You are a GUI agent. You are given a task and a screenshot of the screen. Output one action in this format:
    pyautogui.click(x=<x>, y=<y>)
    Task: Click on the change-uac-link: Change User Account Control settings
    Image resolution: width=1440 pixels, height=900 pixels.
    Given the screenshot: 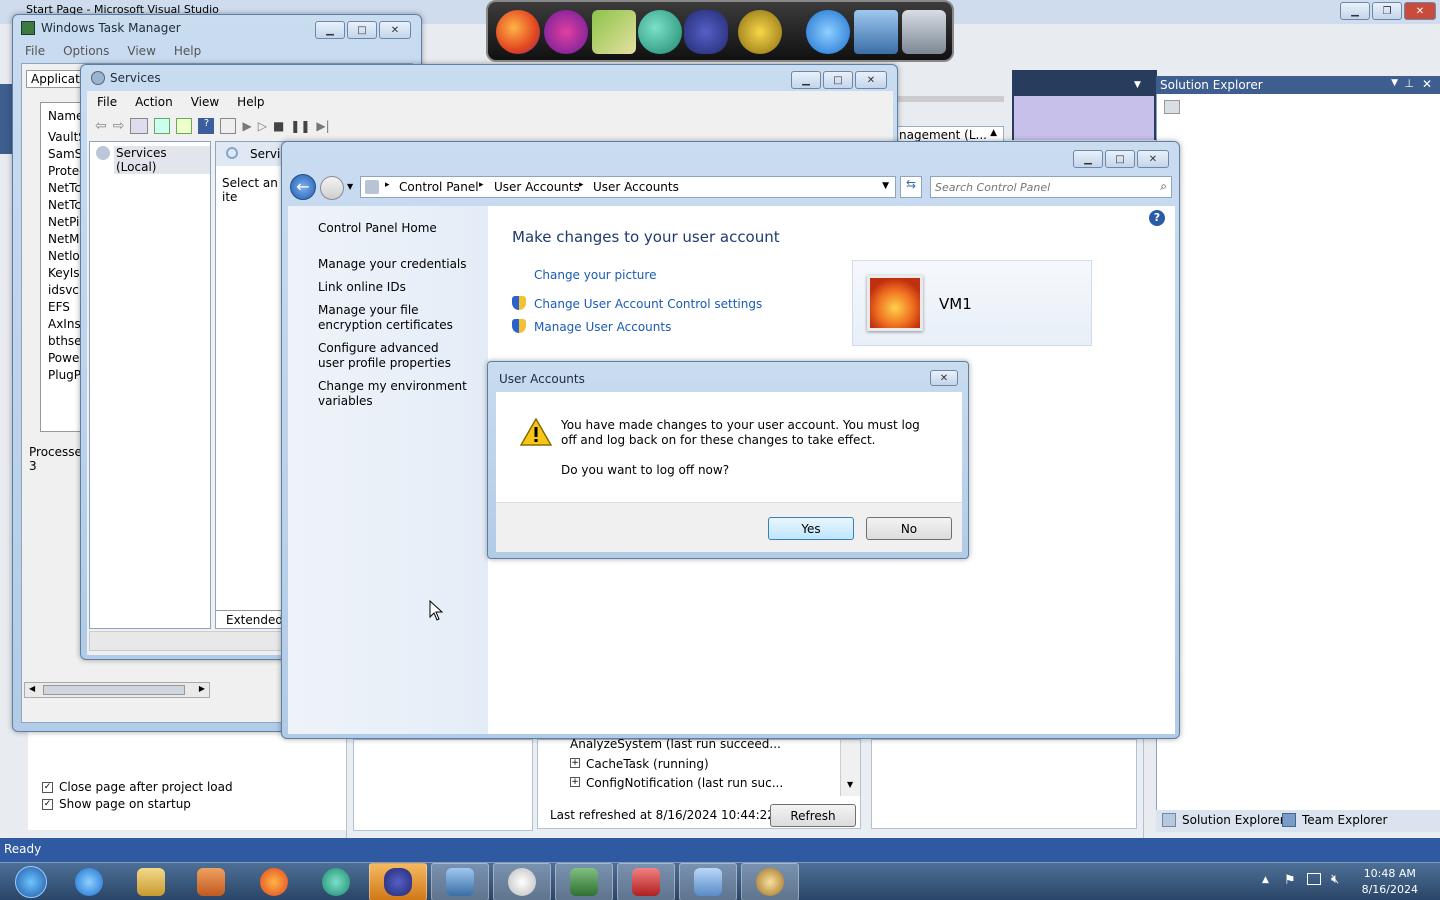 What is the action you would take?
    pyautogui.click(x=648, y=304)
    